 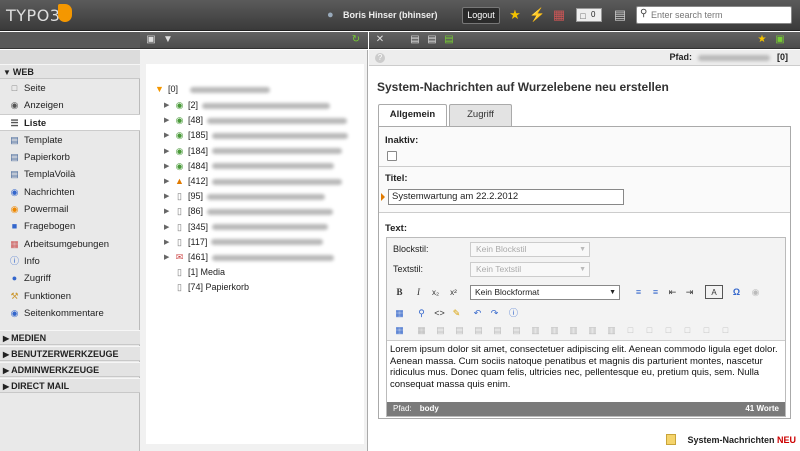 I want to click on subscript-button: x₂, so click(x=435, y=292).